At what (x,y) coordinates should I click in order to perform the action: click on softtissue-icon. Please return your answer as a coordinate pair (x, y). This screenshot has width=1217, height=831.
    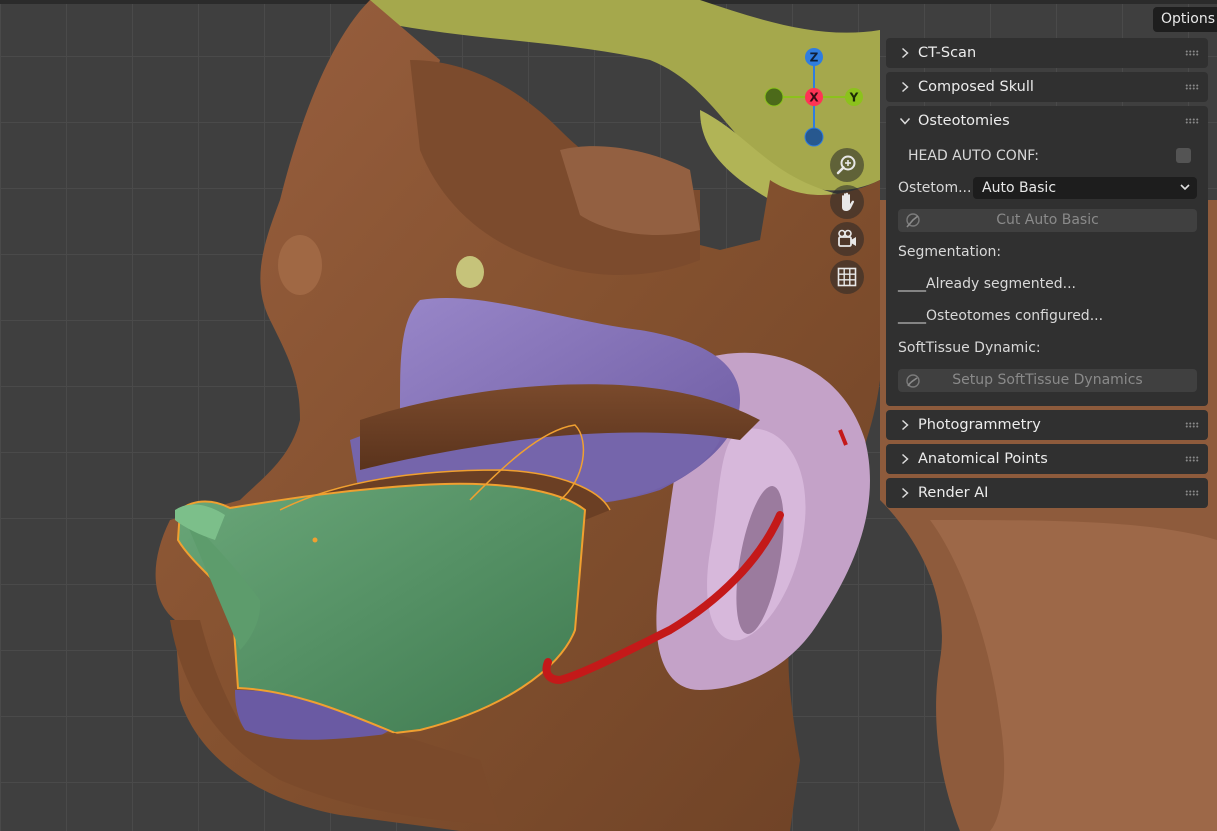
    Looking at the image, I should click on (913, 383).